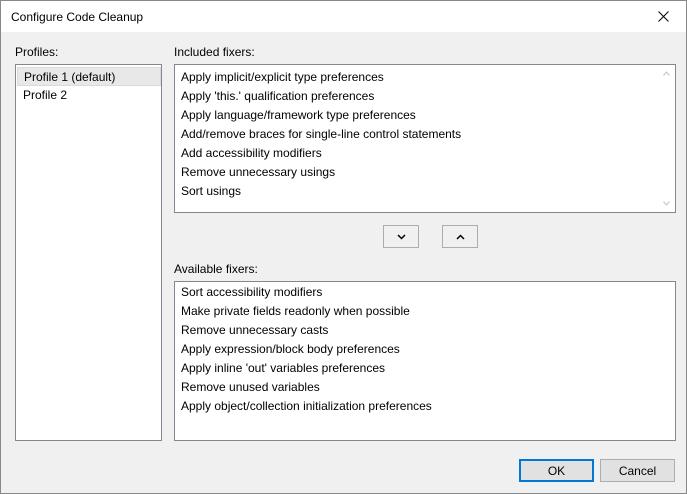 The image size is (687, 494). I want to click on chevron-down-icon, so click(401, 236).